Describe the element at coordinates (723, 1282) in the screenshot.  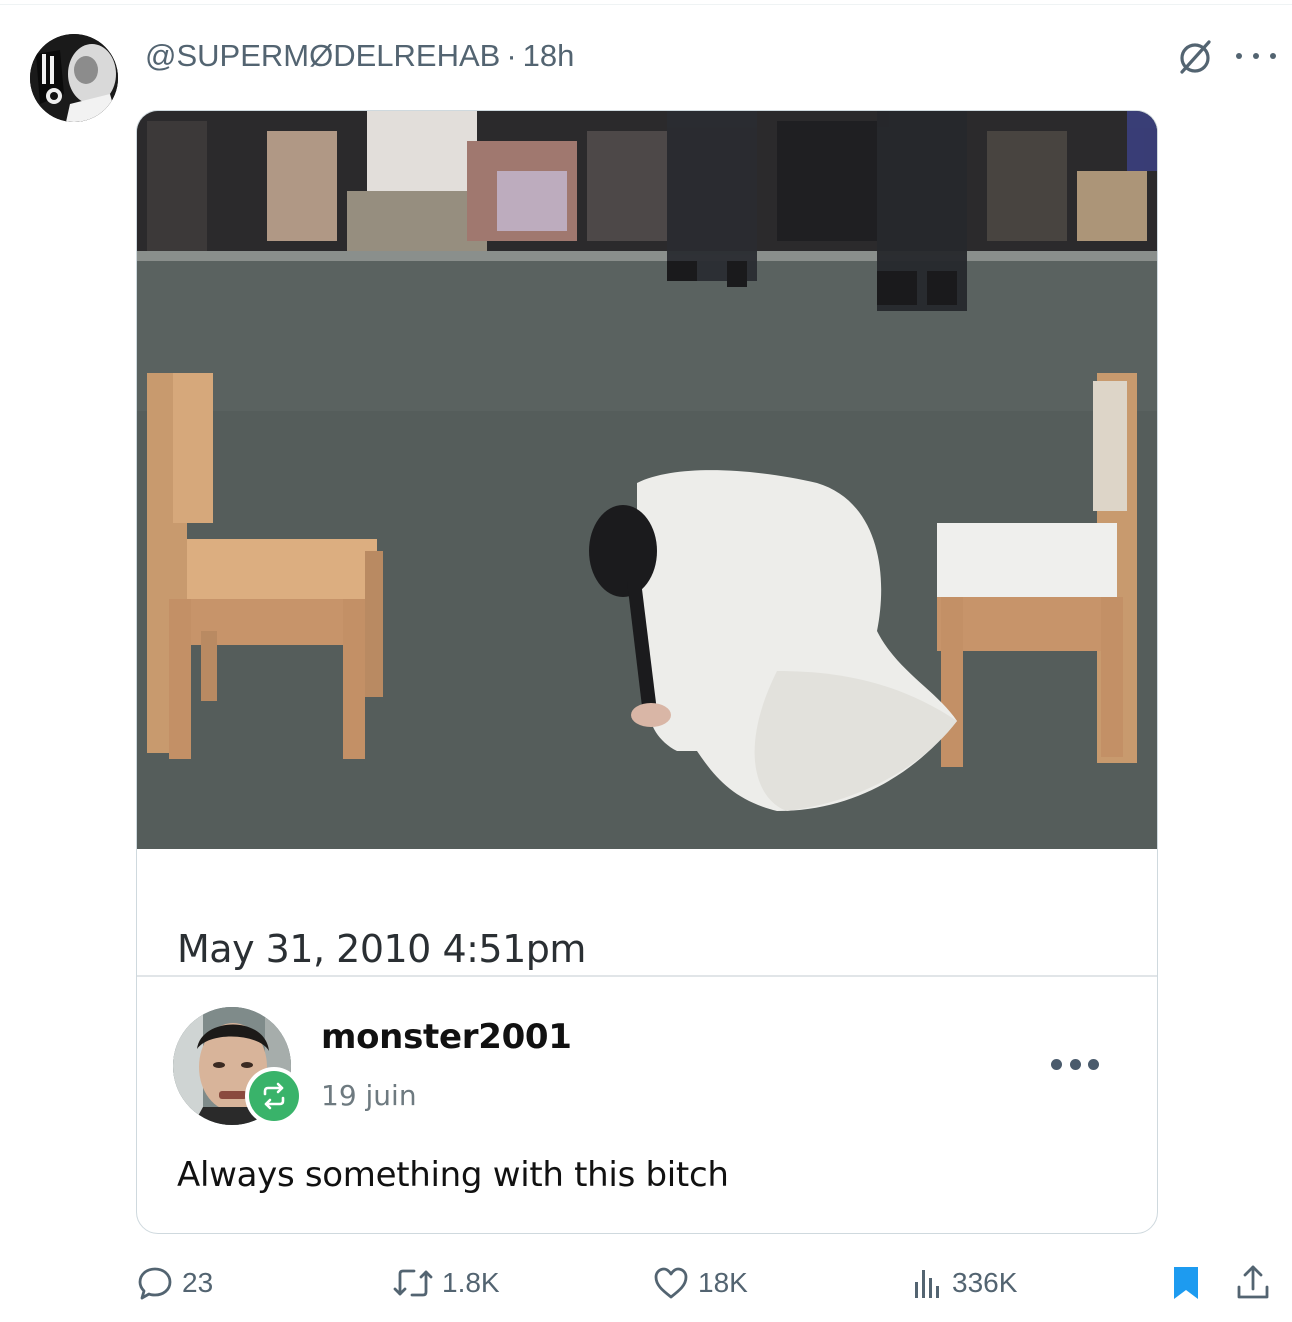
I see `like-count: 18K` at that location.